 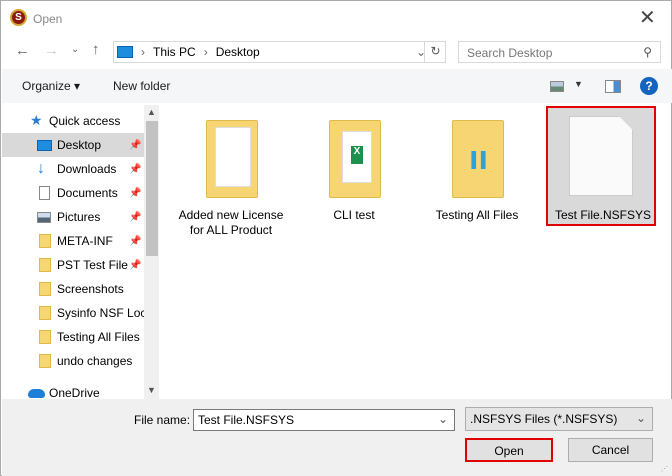 What do you see at coordinates (141, 86) in the screenshot?
I see `new-folder-button: New folder` at bounding box center [141, 86].